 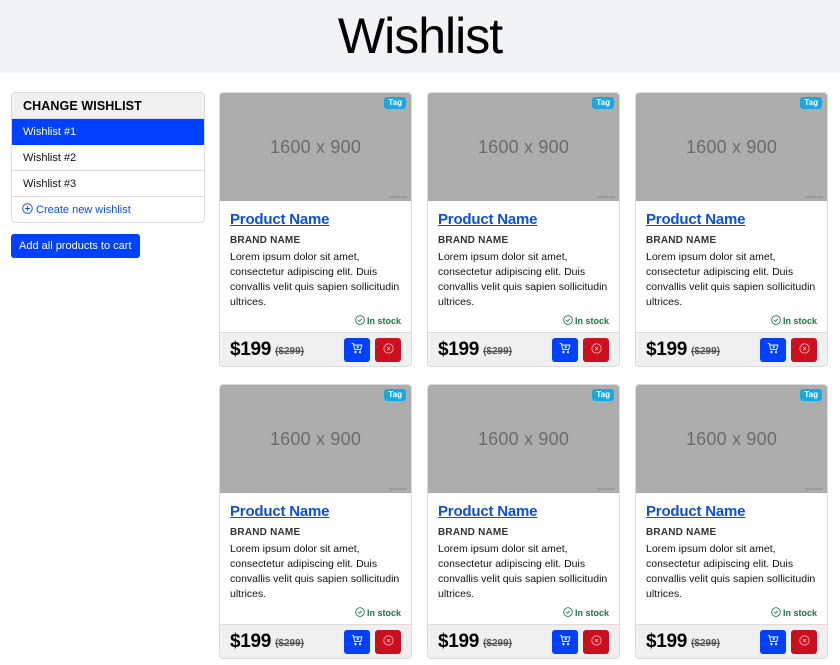 I want to click on create-wishlist-link: Create new wishlist, so click(x=108, y=209).